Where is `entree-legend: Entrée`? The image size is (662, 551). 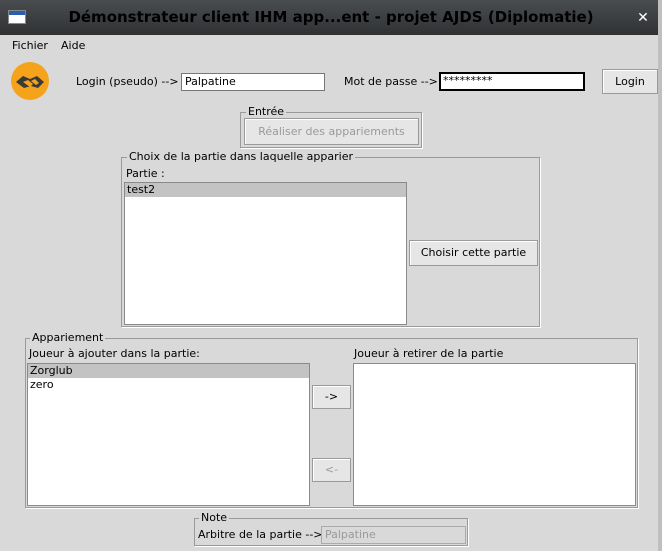 entree-legend: Entrée is located at coordinates (266, 112).